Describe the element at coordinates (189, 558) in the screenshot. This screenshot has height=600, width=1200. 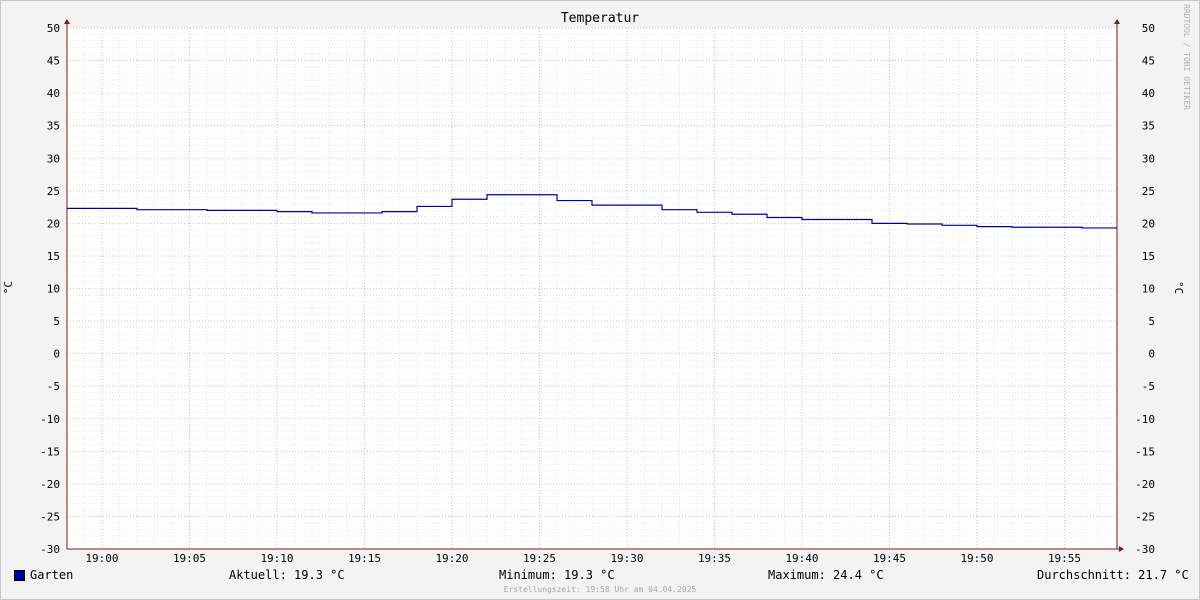
I see `x-tick-label: 19:05` at that location.